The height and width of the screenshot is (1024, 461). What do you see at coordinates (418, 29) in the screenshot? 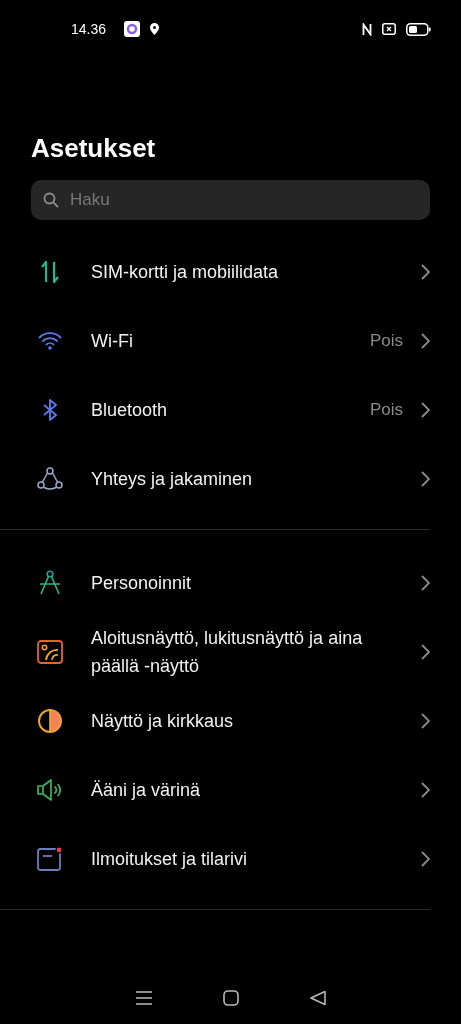
I see `battery-icon` at bounding box center [418, 29].